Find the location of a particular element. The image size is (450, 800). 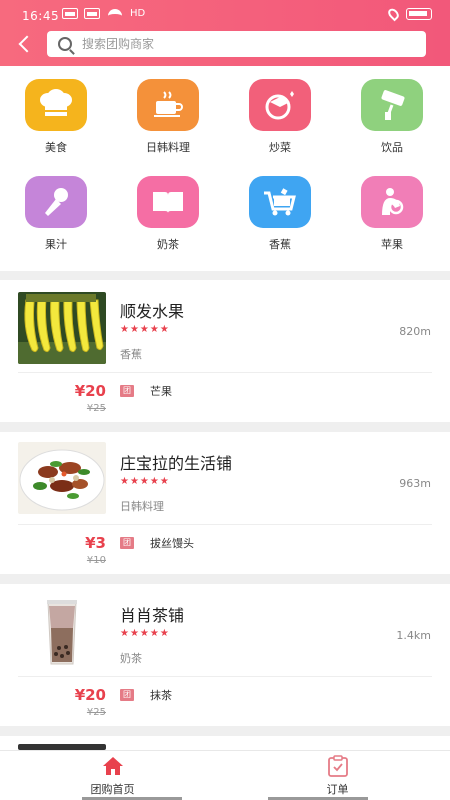

original-price: ¥10 is located at coordinates (96, 560).